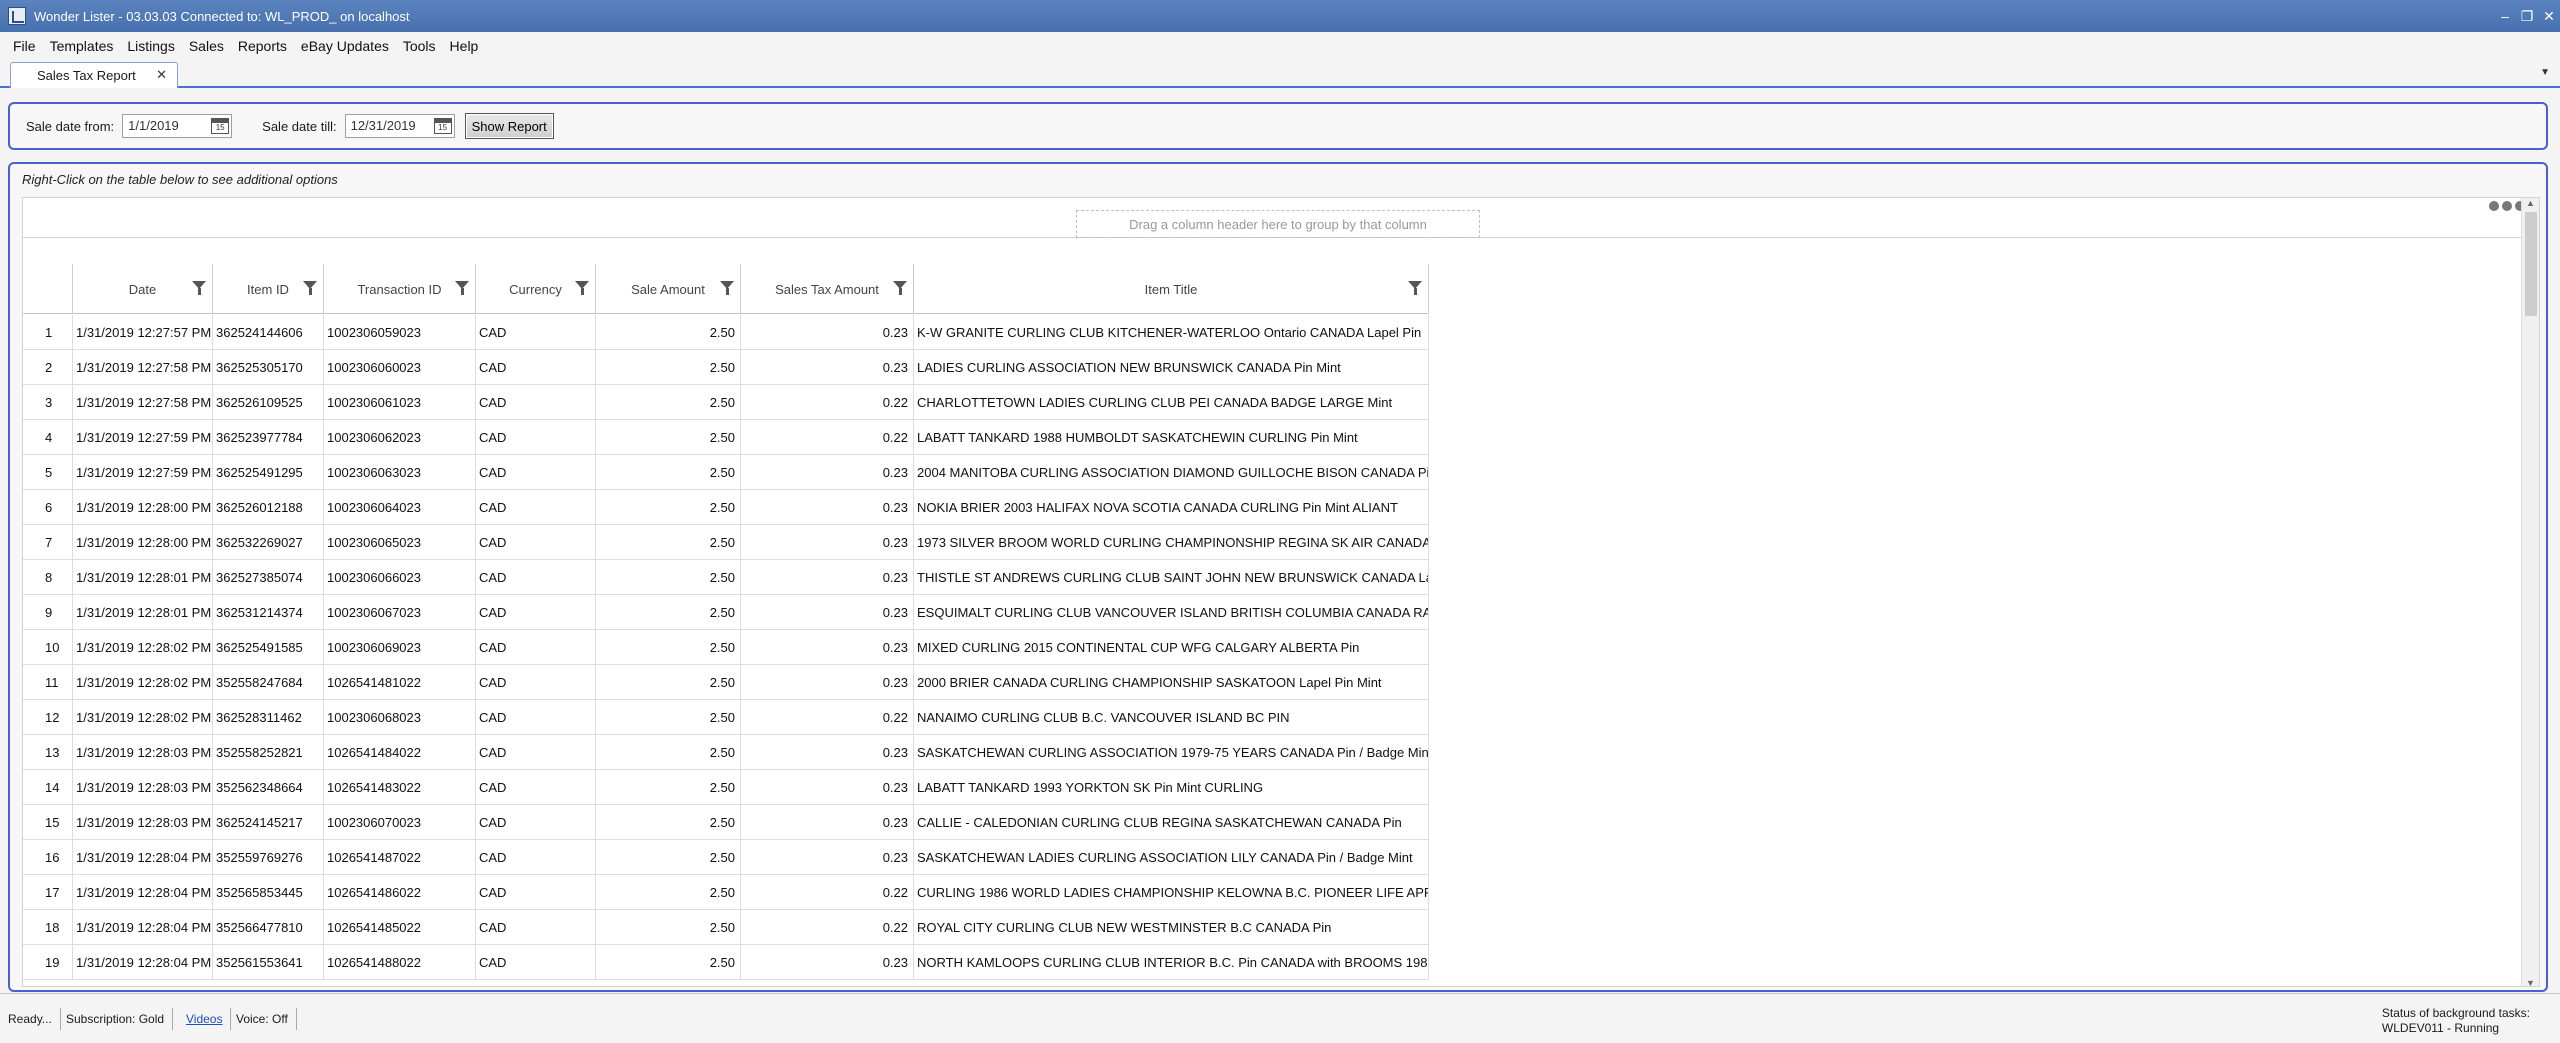 Image resolution: width=2560 pixels, height=1043 pixels. I want to click on transaction-id-cell: 1002306065023, so click(400, 542).